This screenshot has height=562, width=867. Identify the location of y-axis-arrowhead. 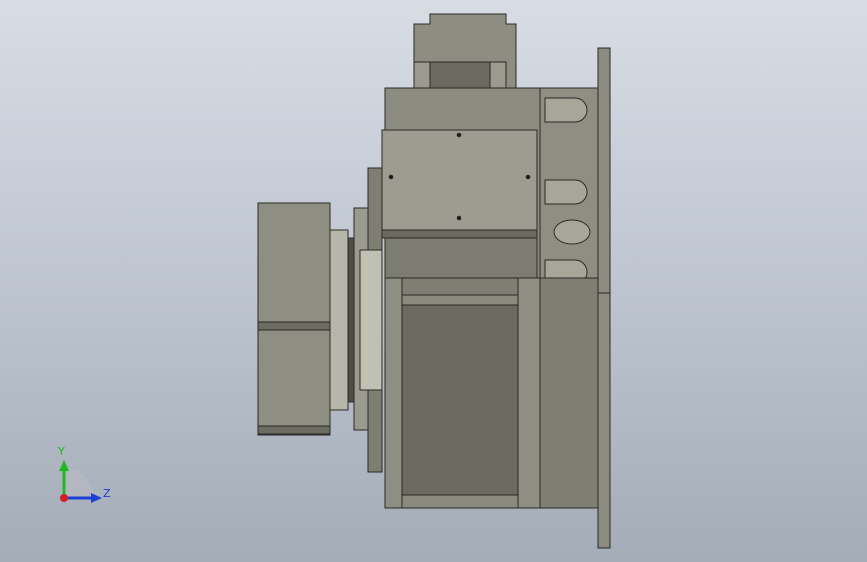
(64, 465).